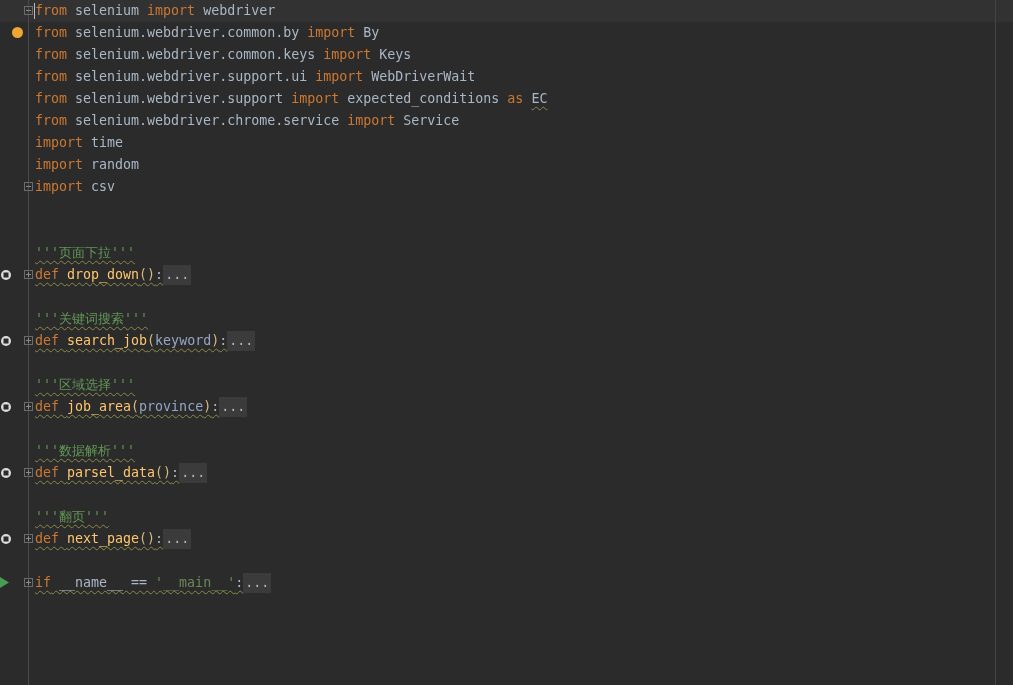  What do you see at coordinates (34, 11) in the screenshot?
I see `text-caret` at bounding box center [34, 11].